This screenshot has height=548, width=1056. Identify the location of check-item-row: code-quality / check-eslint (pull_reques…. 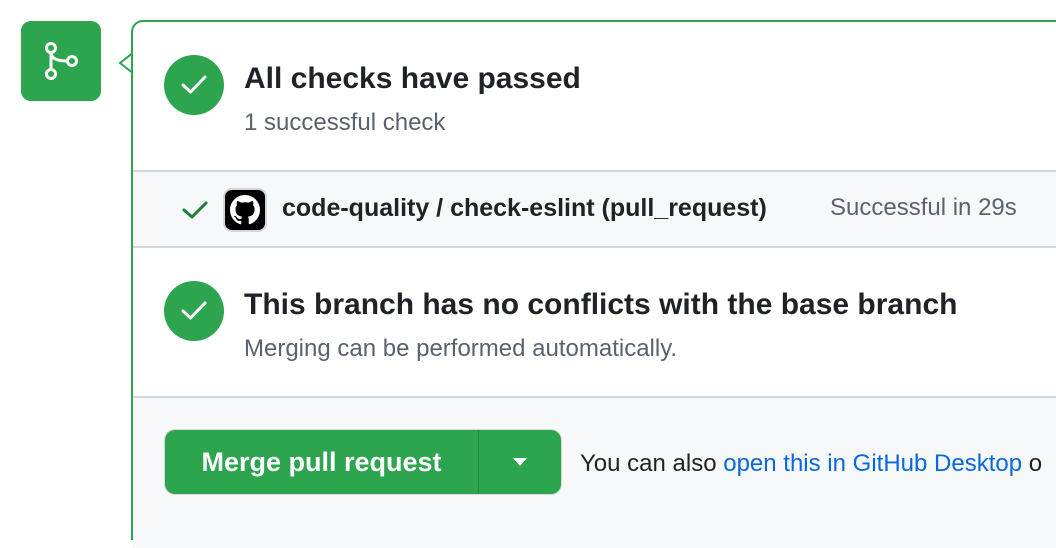
(594, 210).